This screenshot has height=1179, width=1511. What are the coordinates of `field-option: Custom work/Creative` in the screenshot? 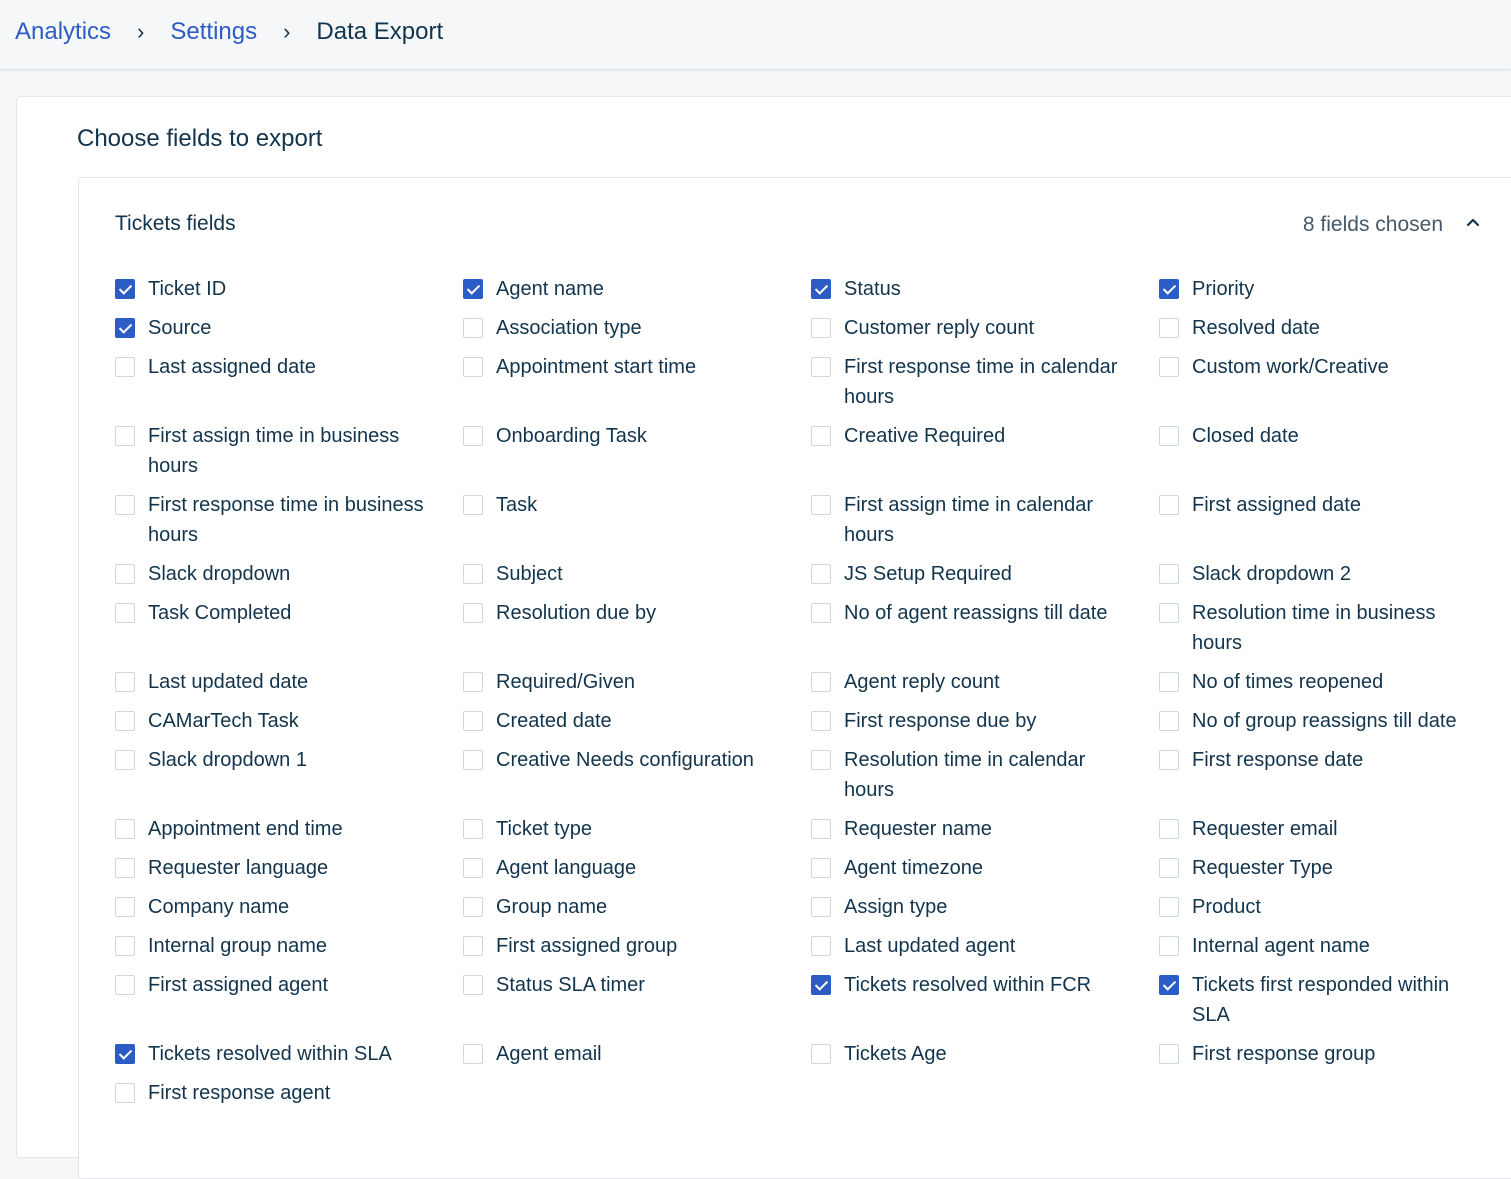 It's located at (1333, 386).